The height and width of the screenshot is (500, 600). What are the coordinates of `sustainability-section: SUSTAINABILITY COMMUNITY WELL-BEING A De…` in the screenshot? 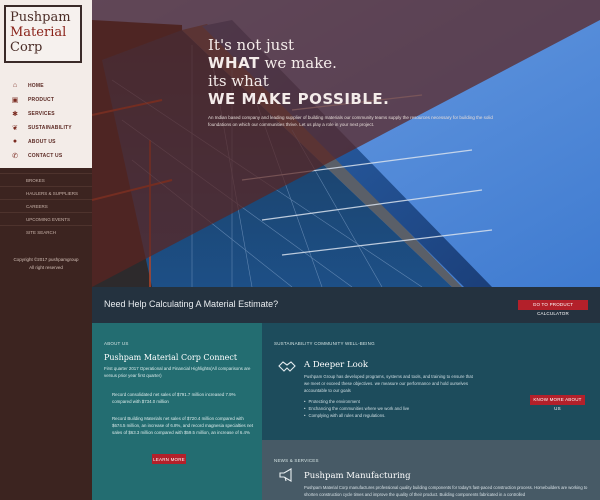 It's located at (431, 381).